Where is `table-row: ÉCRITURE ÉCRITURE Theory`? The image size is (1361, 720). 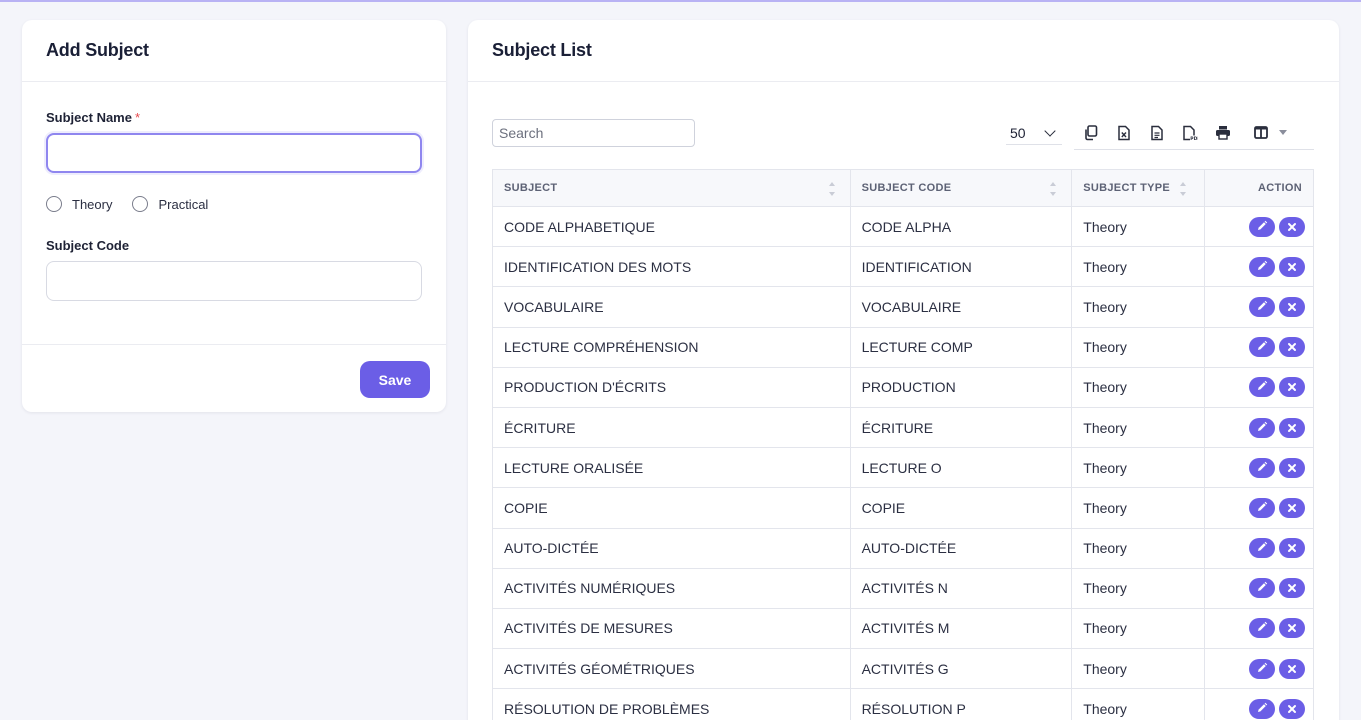 table-row: ÉCRITURE ÉCRITURE Theory is located at coordinates (903, 427).